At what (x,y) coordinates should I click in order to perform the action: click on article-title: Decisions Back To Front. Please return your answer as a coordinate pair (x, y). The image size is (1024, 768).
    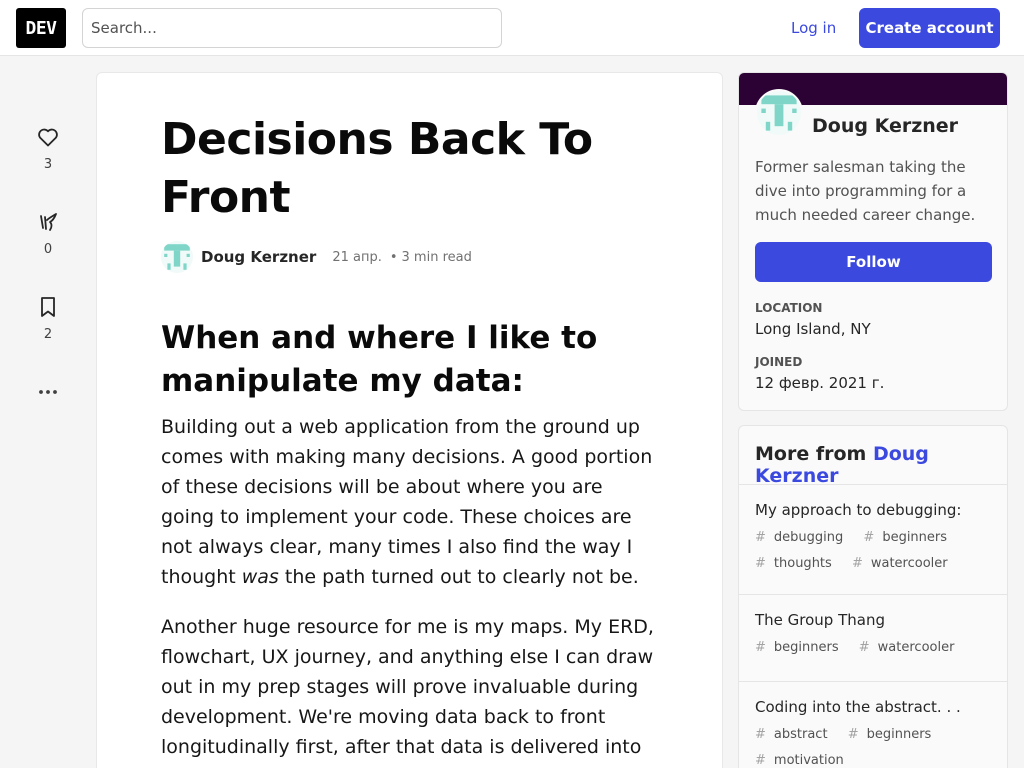
    Looking at the image, I should click on (377, 168).